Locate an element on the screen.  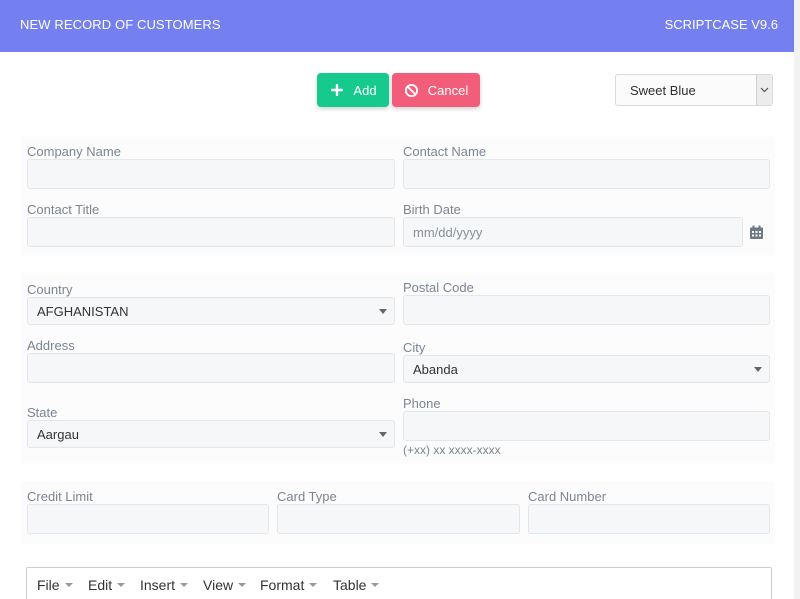
editor-menu-format: Format is located at coordinates (289, 585).